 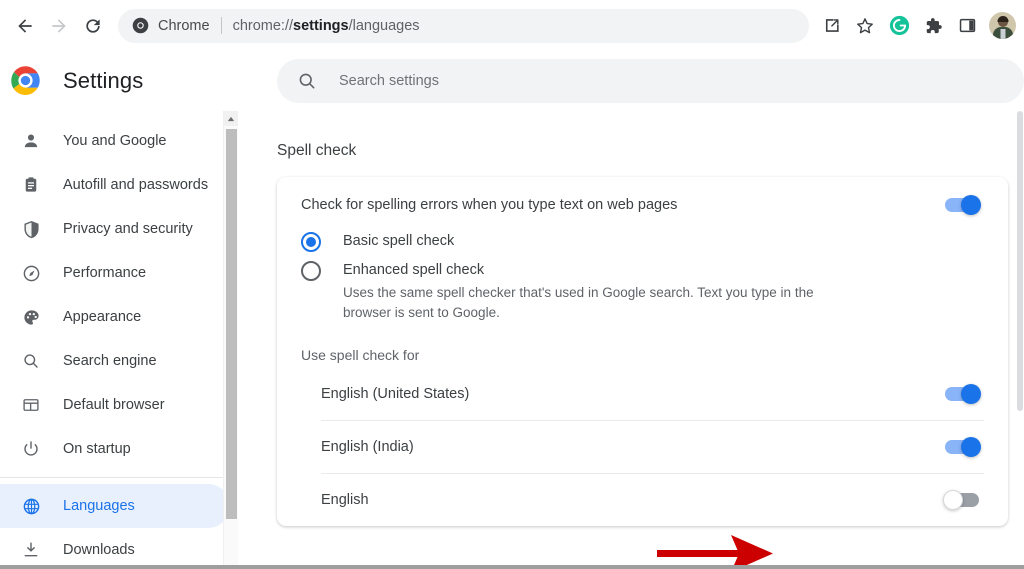 I want to click on sidebar-item-privacy-security: Privacy and security, so click(x=115, y=229).